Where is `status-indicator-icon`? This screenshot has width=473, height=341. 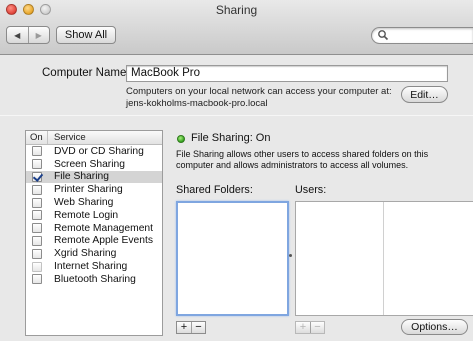 status-indicator-icon is located at coordinates (181, 139).